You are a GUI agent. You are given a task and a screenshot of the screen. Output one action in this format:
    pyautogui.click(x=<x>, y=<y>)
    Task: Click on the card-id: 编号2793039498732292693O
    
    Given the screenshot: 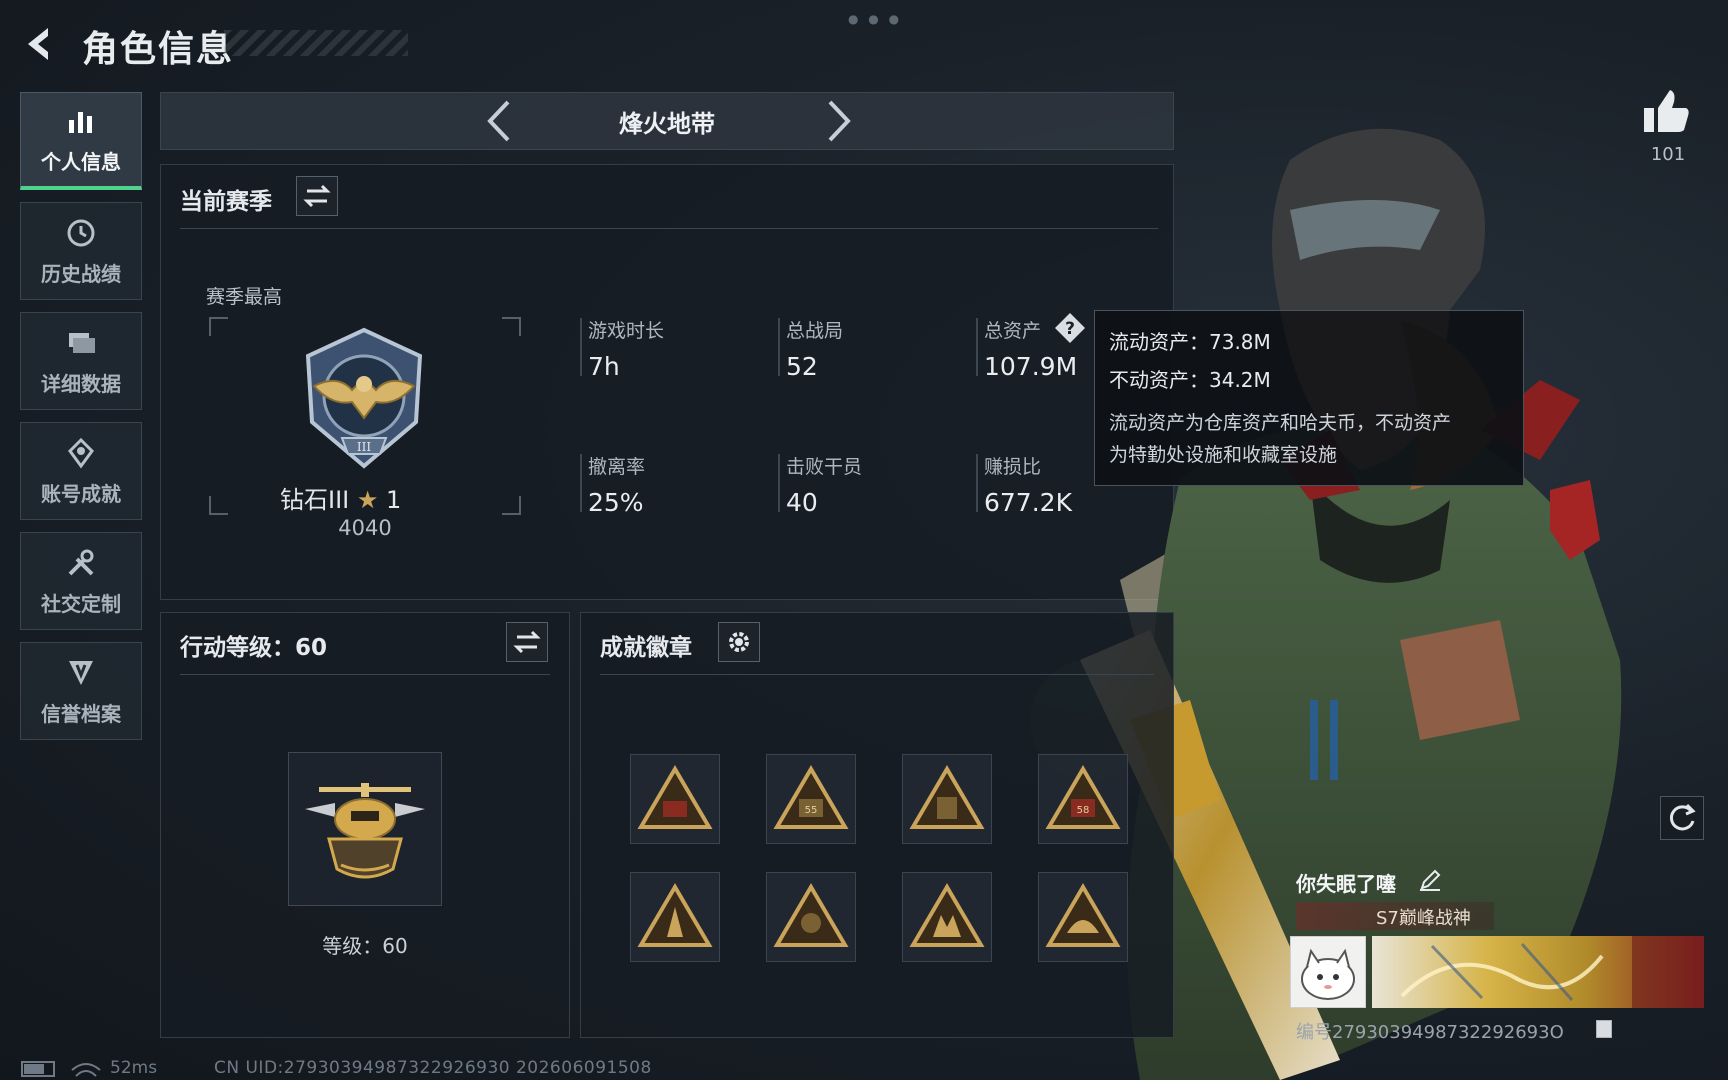 What is the action you would take?
    pyautogui.click(x=1430, y=1032)
    